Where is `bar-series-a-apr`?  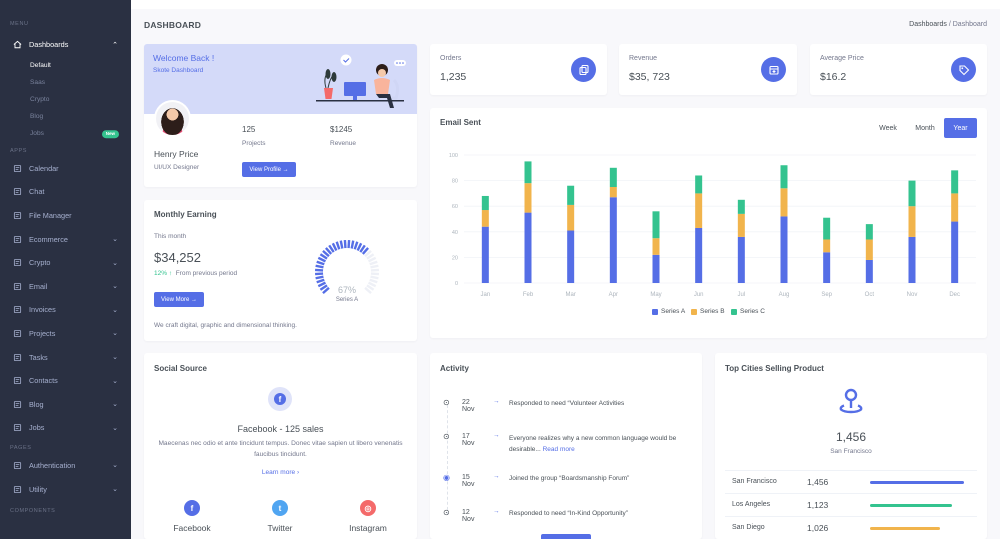
bar-series-a-apr is located at coordinates (613, 240).